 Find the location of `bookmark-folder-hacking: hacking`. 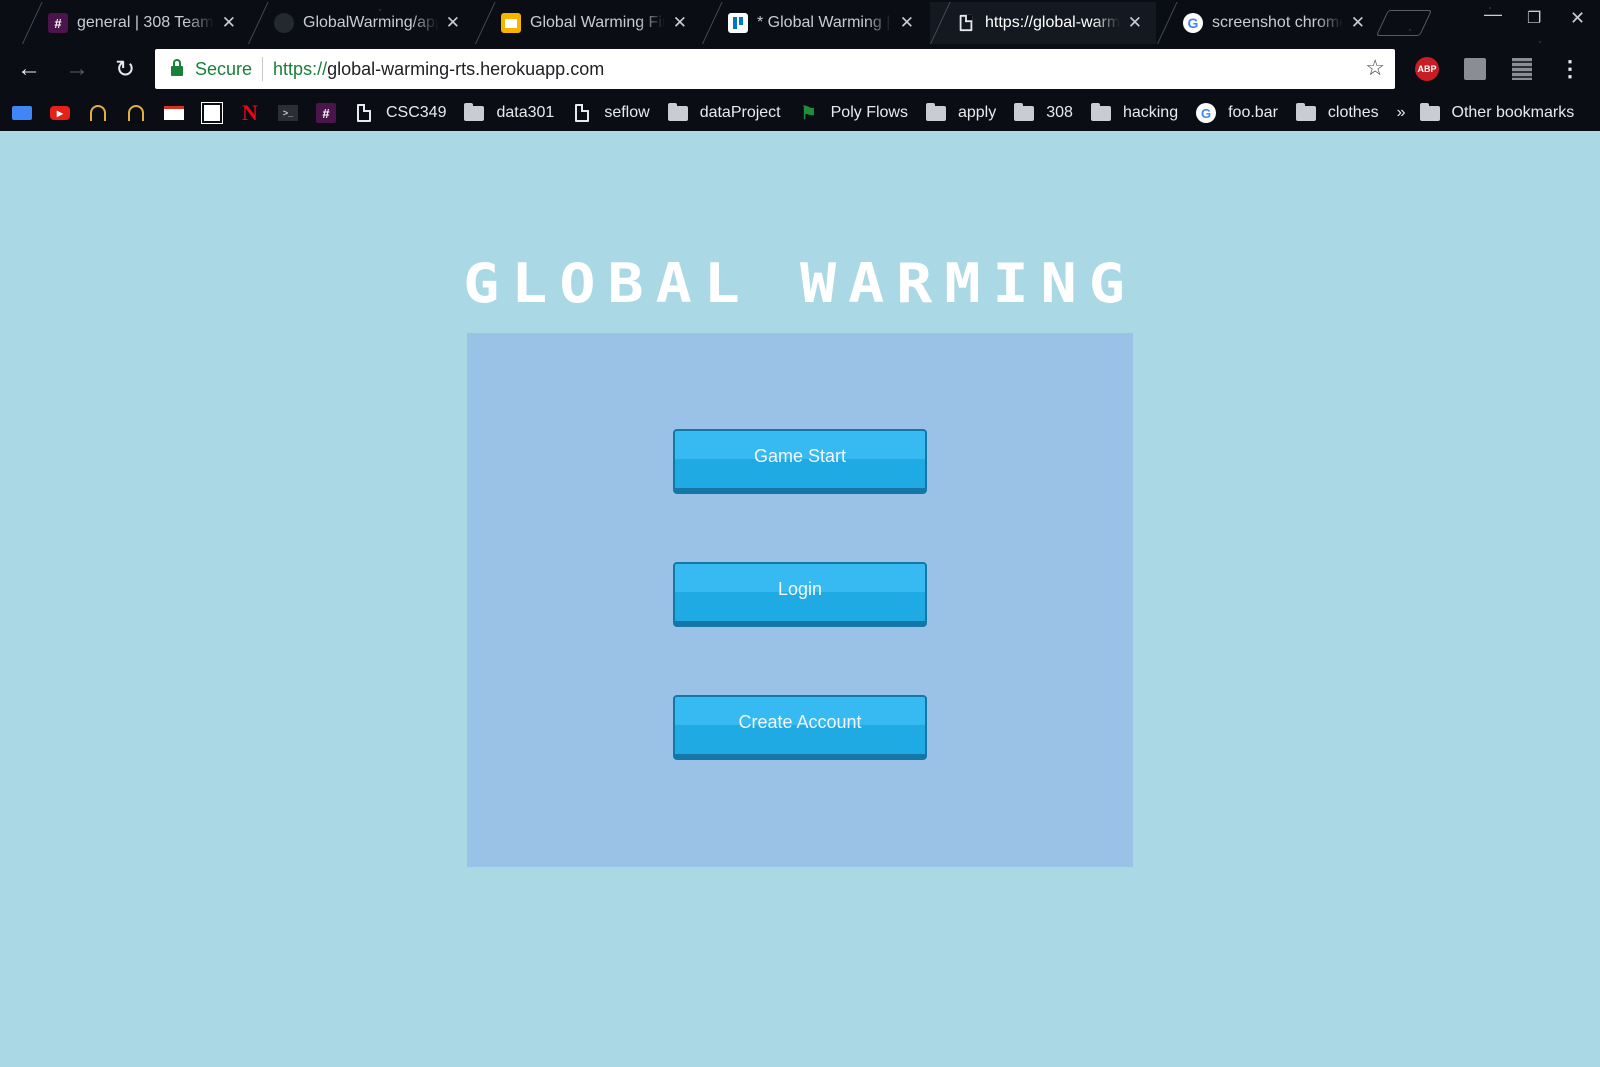

bookmark-folder-hacking: hacking is located at coordinates (1134, 112).